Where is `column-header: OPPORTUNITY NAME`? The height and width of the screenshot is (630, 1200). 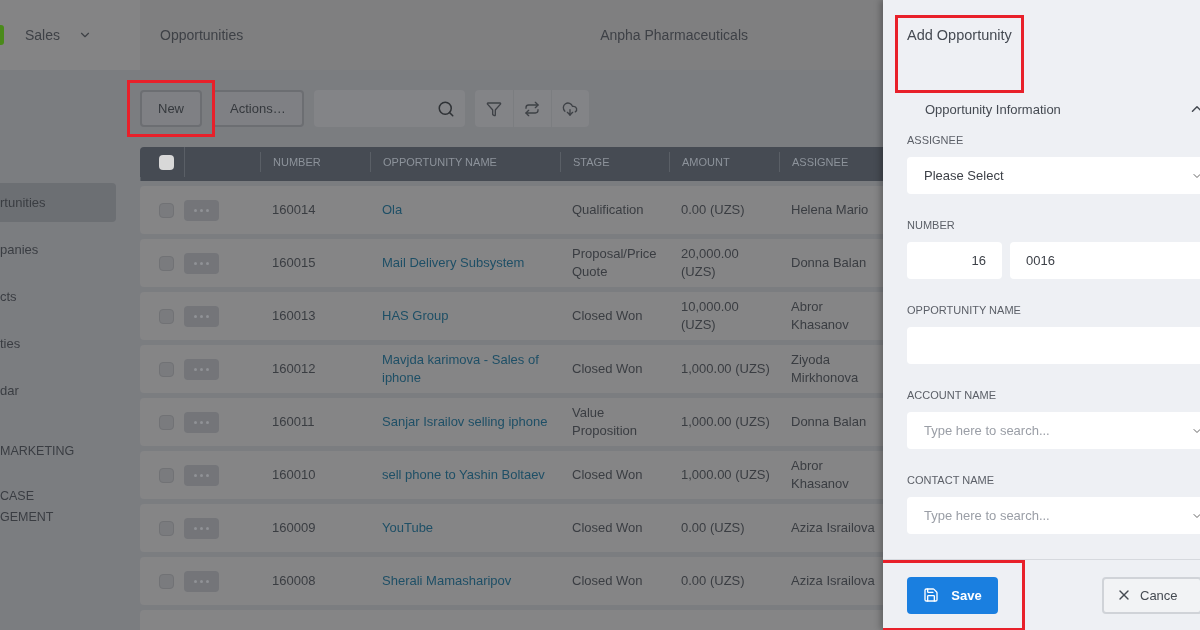
column-header: OPPORTUNITY NAME is located at coordinates (440, 162).